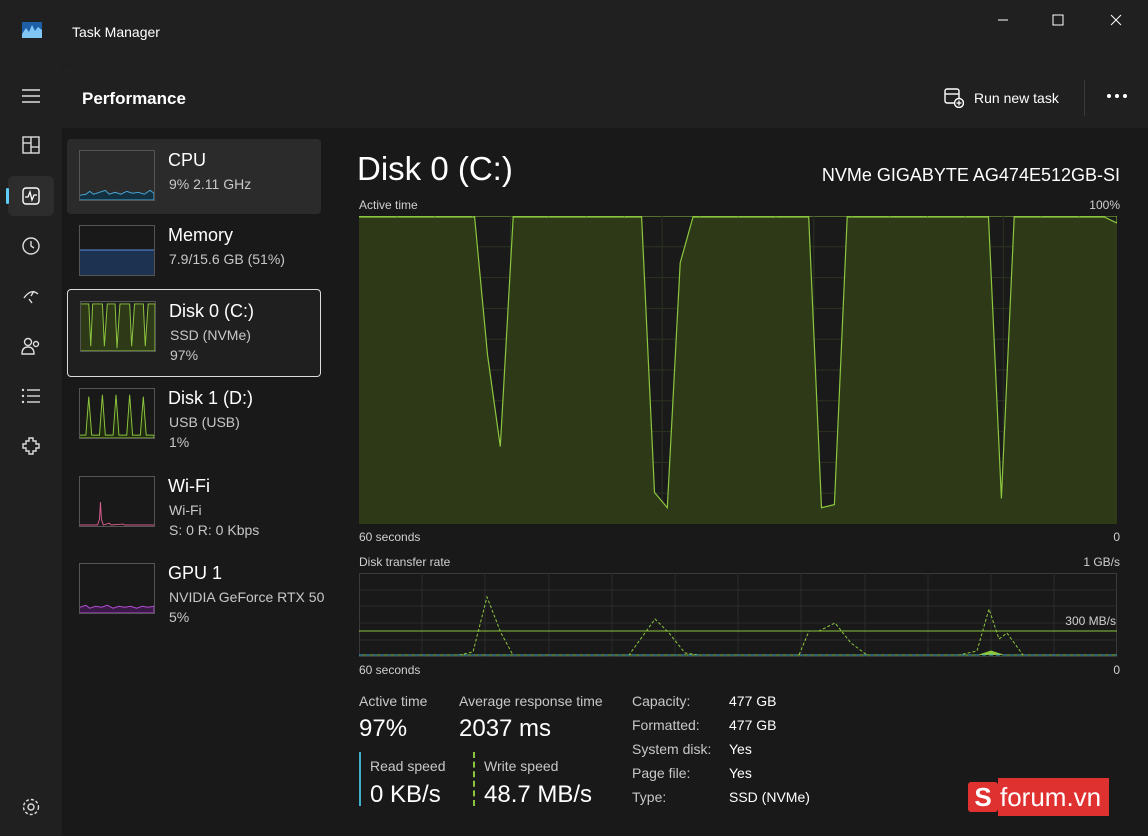 The height and width of the screenshot is (836, 1148). Describe the element at coordinates (983, 797) in the screenshot. I see `watermark-letter: S` at that location.